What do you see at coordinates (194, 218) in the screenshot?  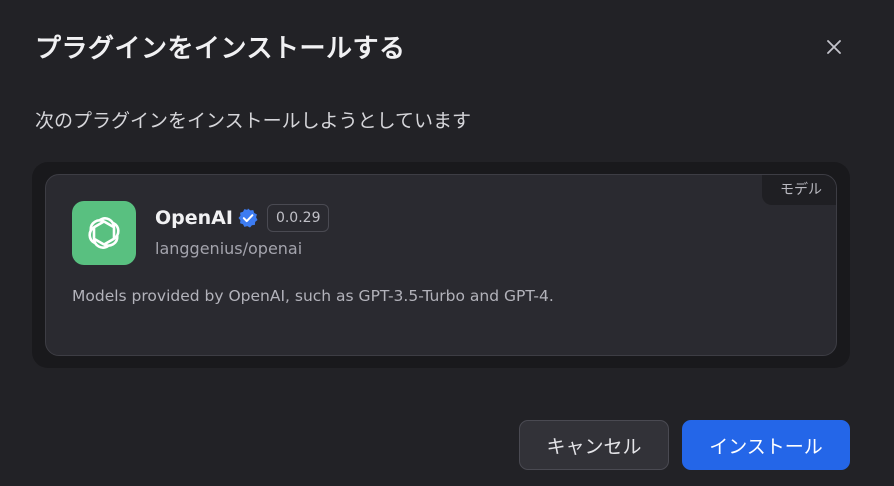 I see `plugin-name: OpenAI` at bounding box center [194, 218].